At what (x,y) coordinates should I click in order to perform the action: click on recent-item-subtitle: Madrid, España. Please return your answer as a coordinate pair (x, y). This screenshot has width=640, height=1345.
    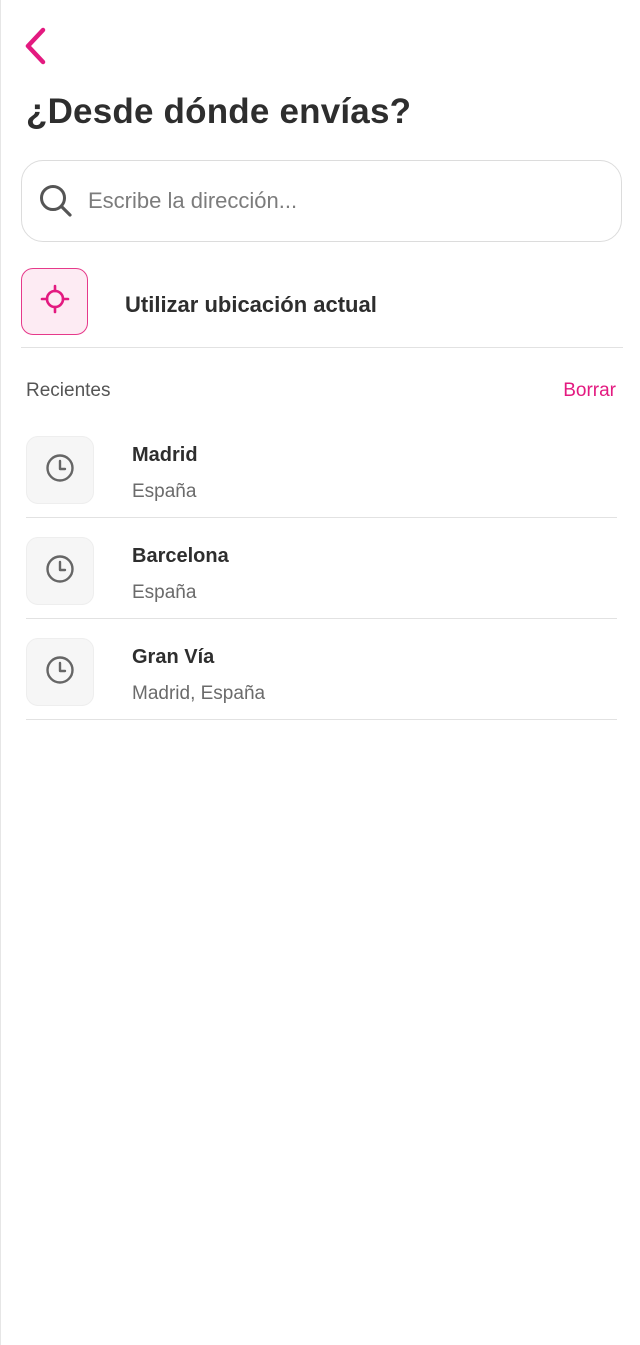
    Looking at the image, I should click on (199, 693).